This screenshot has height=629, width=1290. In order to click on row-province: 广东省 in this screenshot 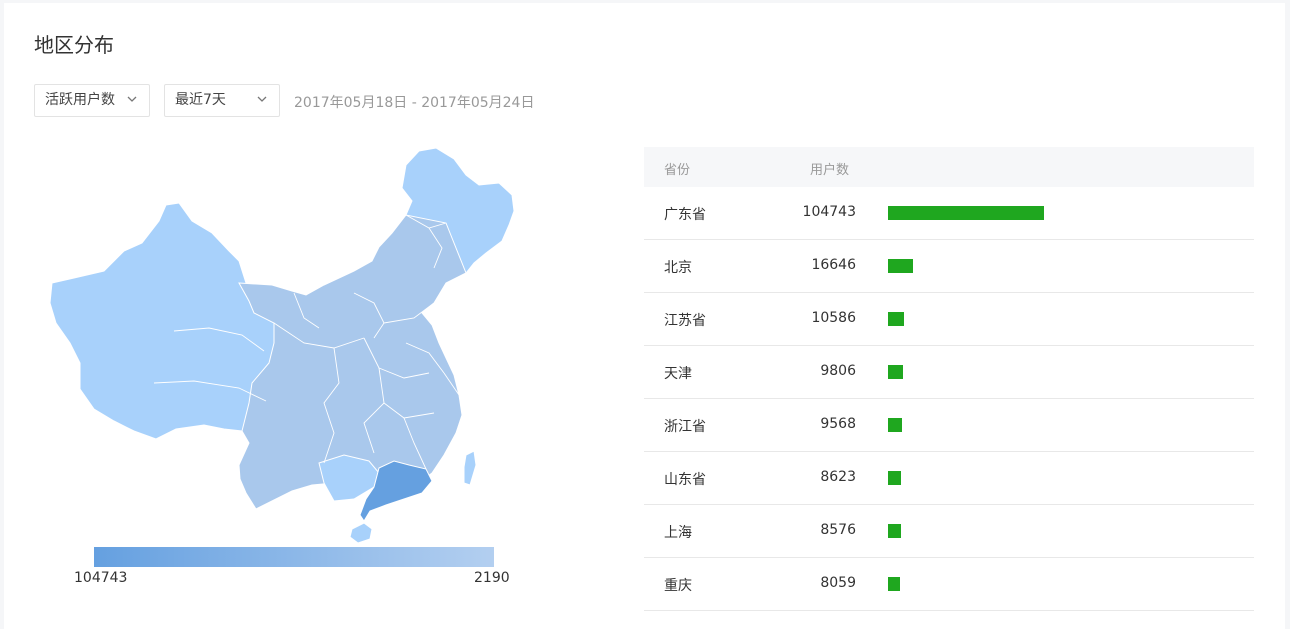, I will do `click(685, 215)`.